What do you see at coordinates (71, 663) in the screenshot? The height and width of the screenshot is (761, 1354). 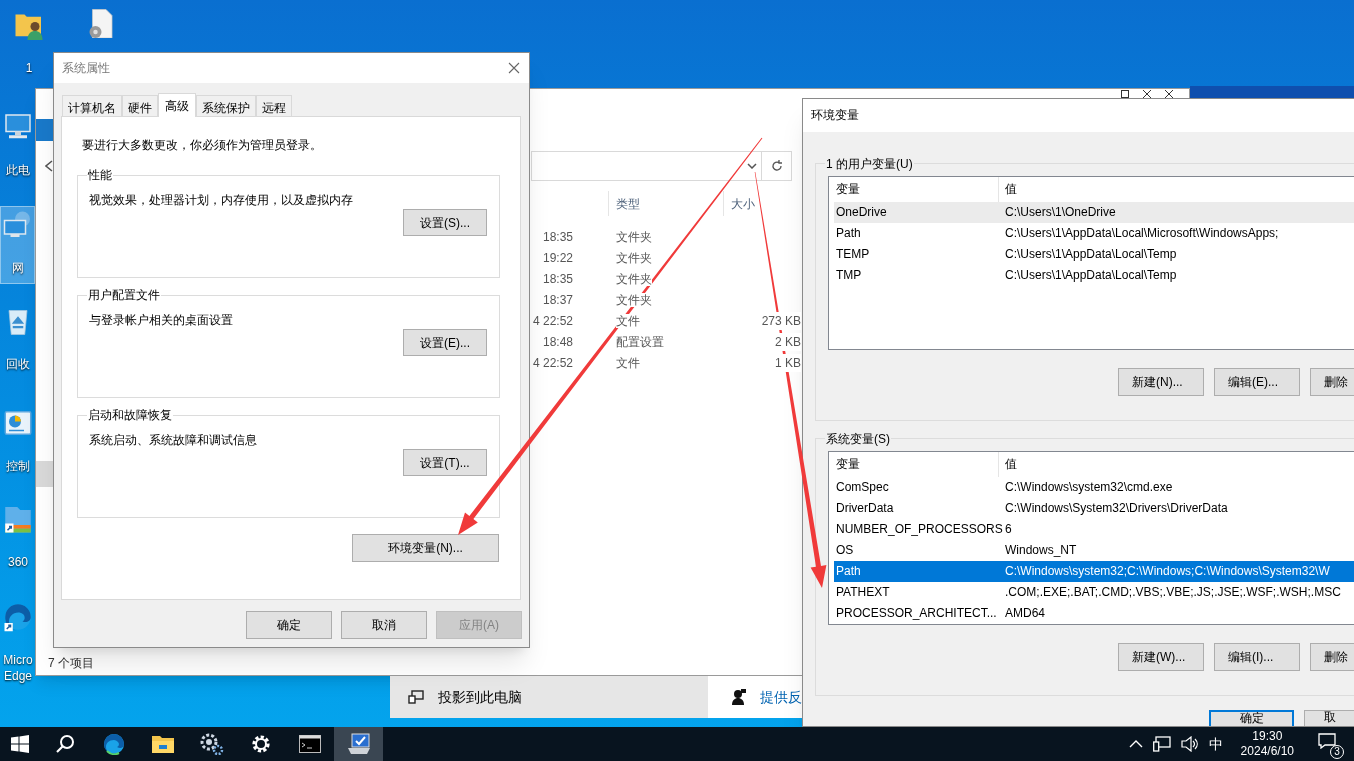 I see `status-text: 7 个项目` at bounding box center [71, 663].